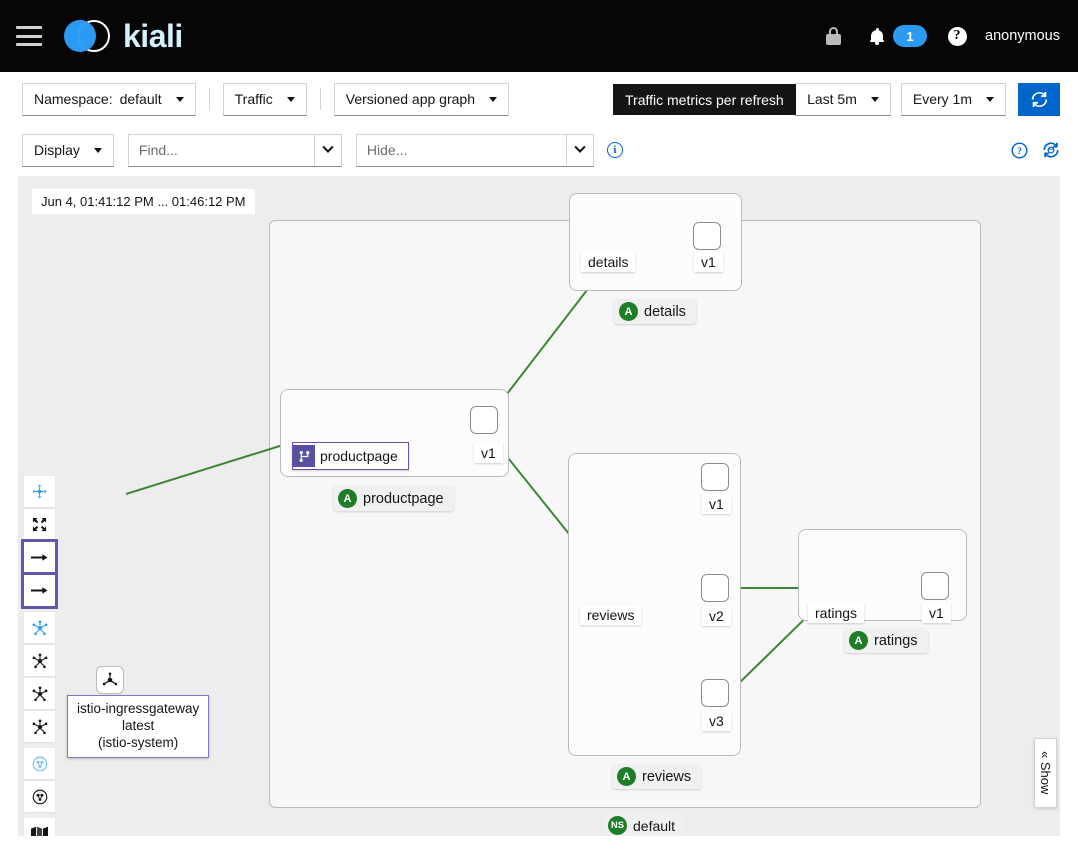 This screenshot has width=1078, height=853. What do you see at coordinates (704, 99) in the screenshot?
I see `traffic-metrics-tooltip: Traffic metrics per refresh` at bounding box center [704, 99].